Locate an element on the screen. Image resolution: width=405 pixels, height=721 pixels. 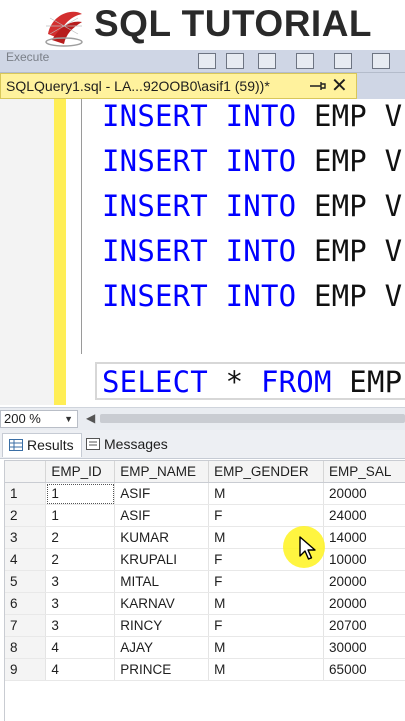
tutorial-banner: SQL TUTORIAL is located at coordinates (202, 25).